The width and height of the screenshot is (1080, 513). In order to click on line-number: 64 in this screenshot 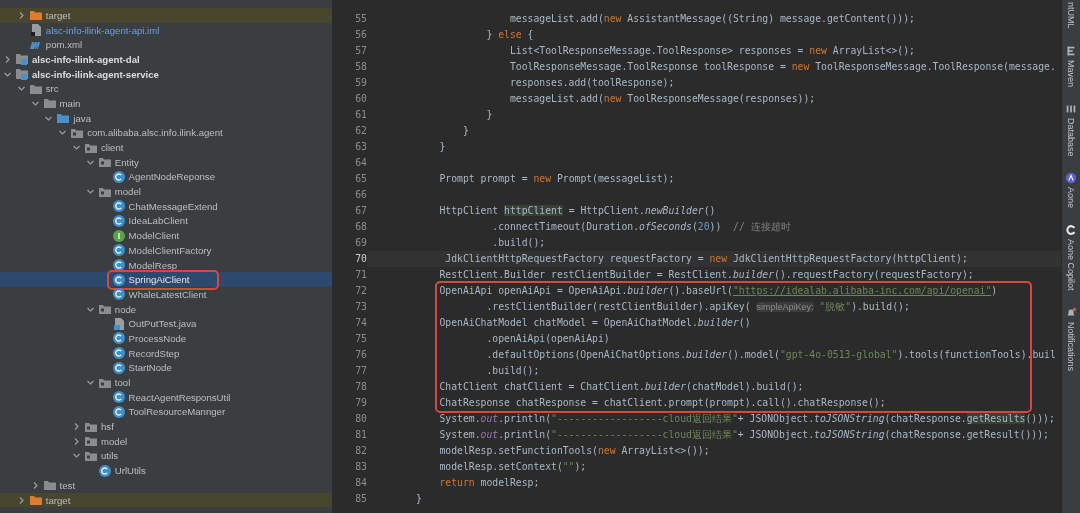, I will do `click(360, 163)`.